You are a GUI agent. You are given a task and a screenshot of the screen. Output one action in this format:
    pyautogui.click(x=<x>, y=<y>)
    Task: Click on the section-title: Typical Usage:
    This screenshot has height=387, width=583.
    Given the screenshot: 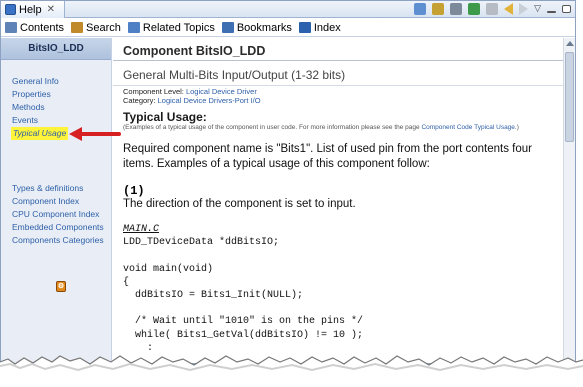 What is the action you would take?
    pyautogui.click(x=165, y=117)
    